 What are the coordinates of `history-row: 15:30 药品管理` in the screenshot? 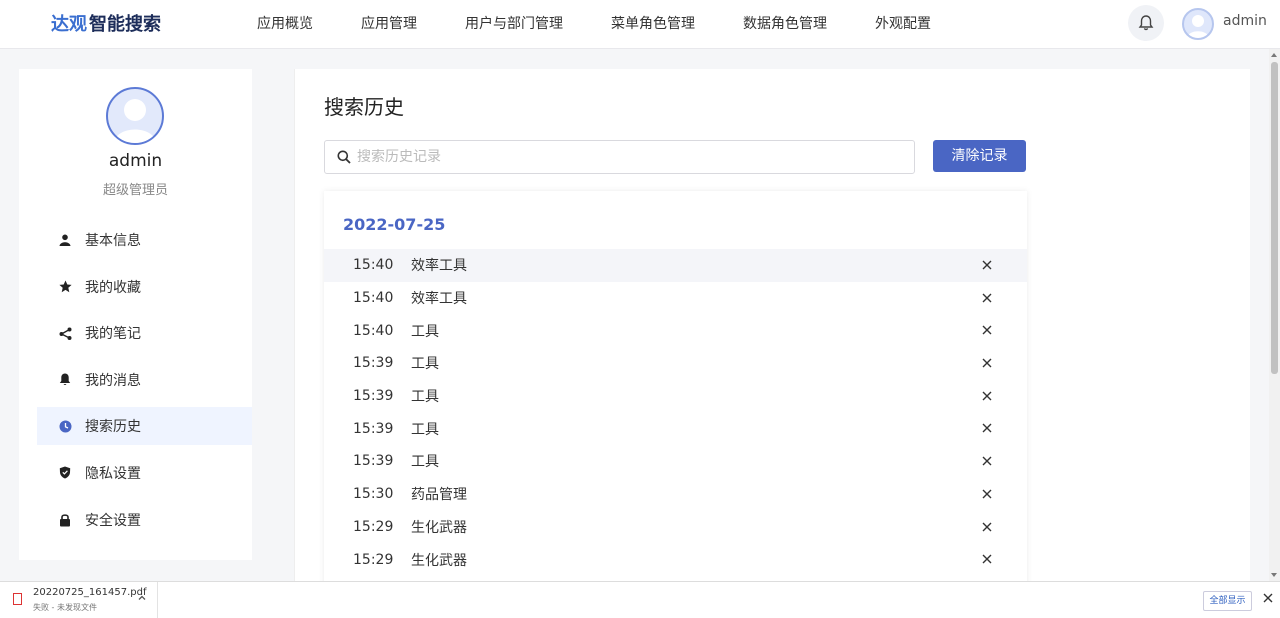 It's located at (675, 494).